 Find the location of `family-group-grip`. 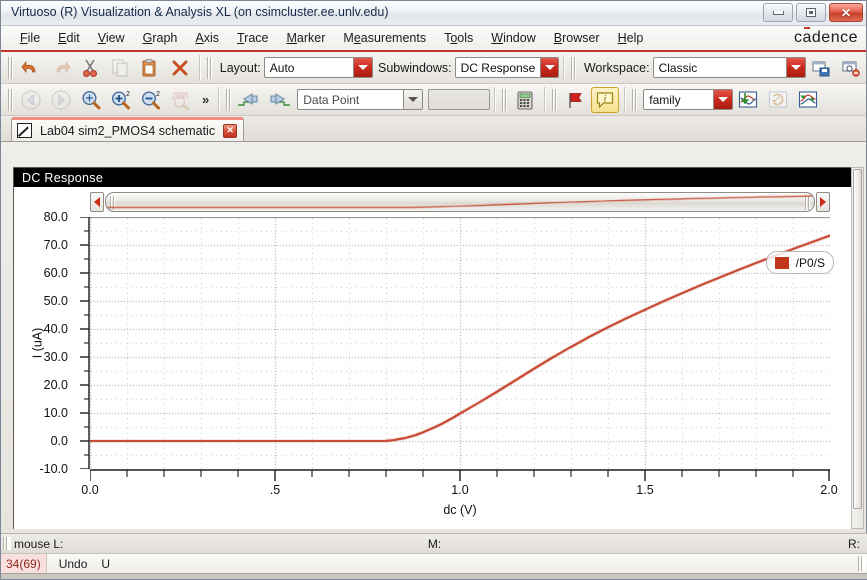

family-group-grip is located at coordinates (635, 99).